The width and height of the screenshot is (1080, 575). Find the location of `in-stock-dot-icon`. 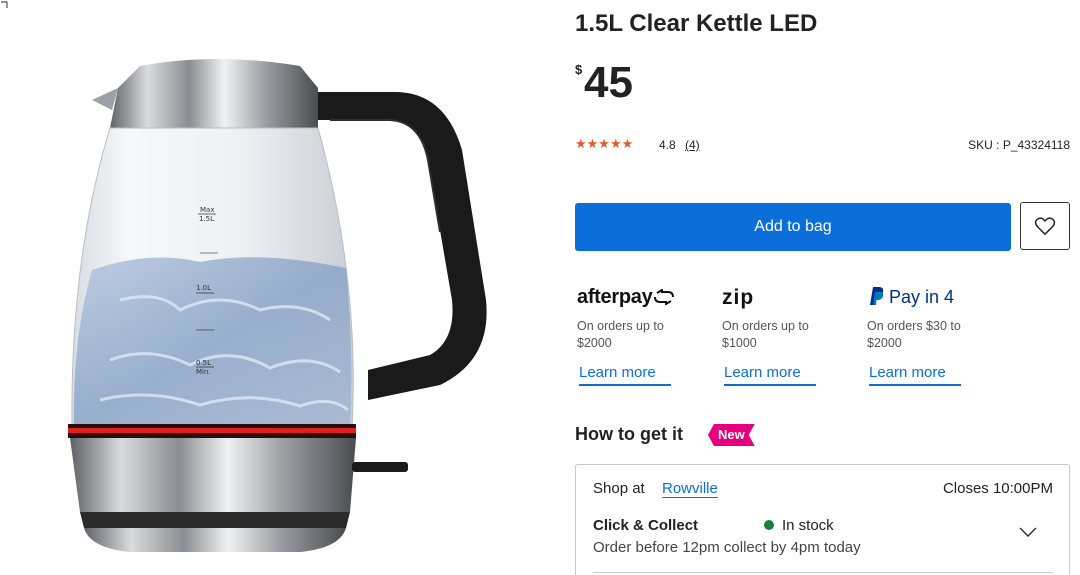

in-stock-dot-icon is located at coordinates (769, 525).